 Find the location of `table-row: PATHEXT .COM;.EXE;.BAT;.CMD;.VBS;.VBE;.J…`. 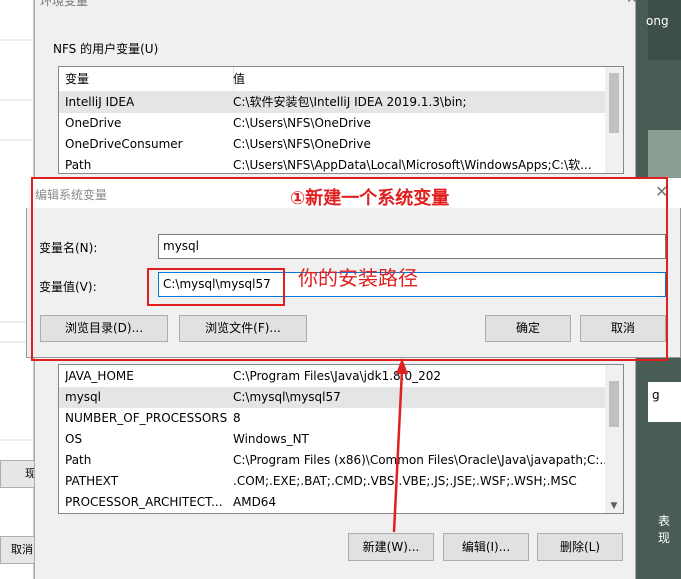

table-row: PATHEXT .COM;.EXE;.BAT;.CMD;.VBS;.VBE;.J… is located at coordinates (332, 481).